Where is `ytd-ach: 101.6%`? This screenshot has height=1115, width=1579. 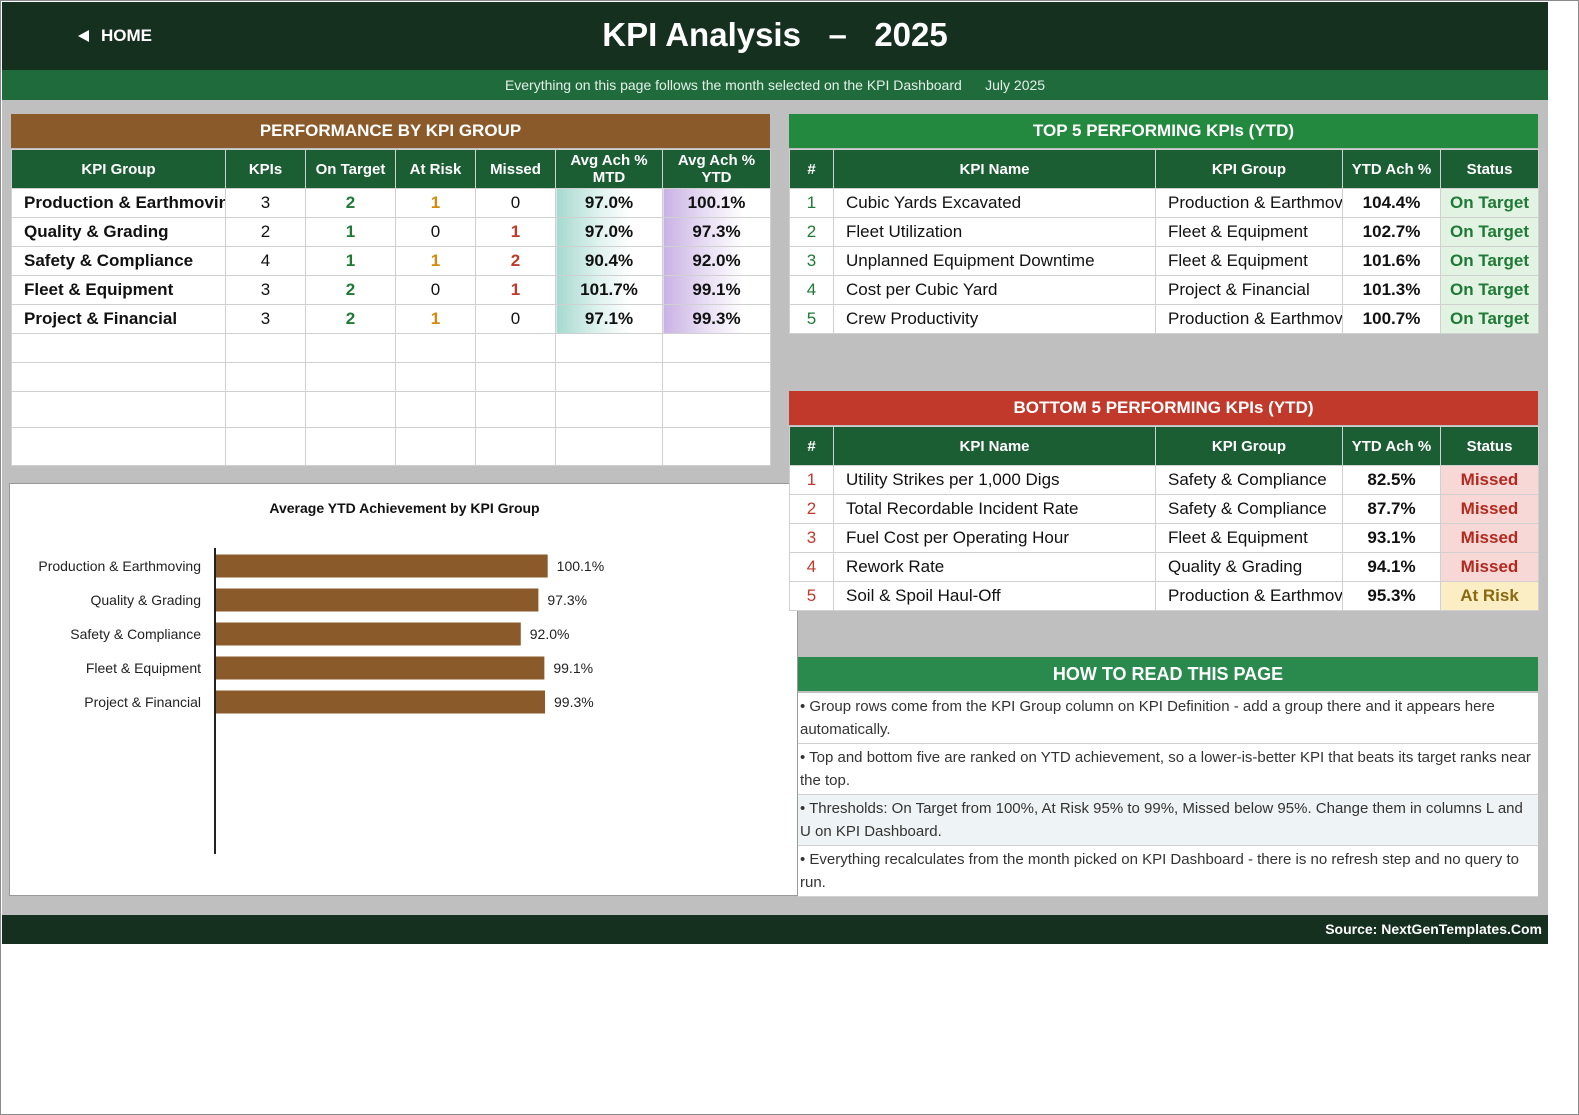 ytd-ach: 101.6% is located at coordinates (1391, 261).